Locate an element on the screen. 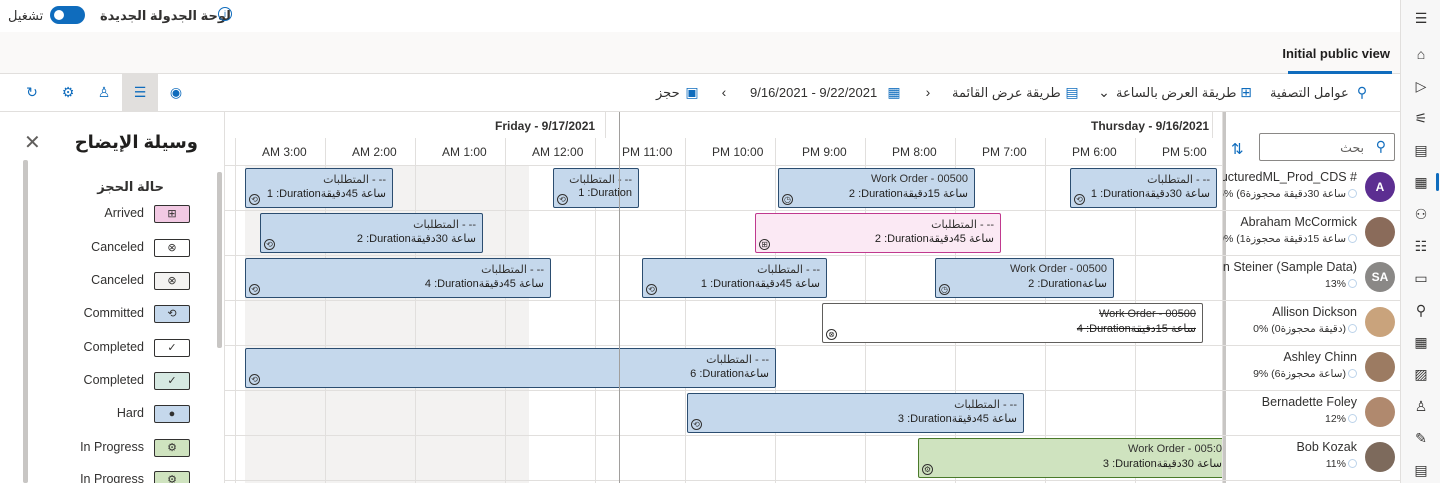  document-icon: ▤ is located at coordinates (1421, 470).